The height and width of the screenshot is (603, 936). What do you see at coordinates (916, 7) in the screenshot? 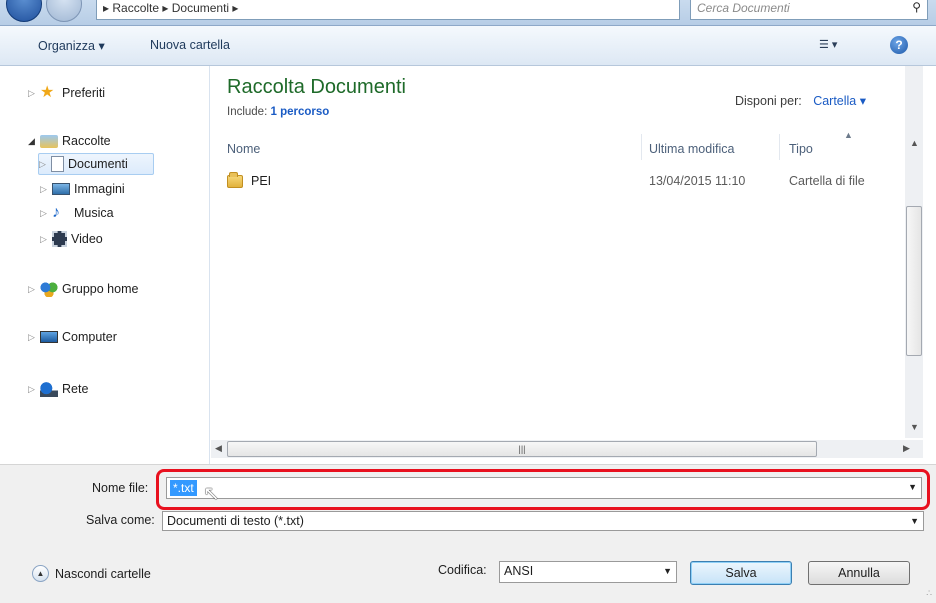
I see `search-icon: ⚲` at bounding box center [916, 7].